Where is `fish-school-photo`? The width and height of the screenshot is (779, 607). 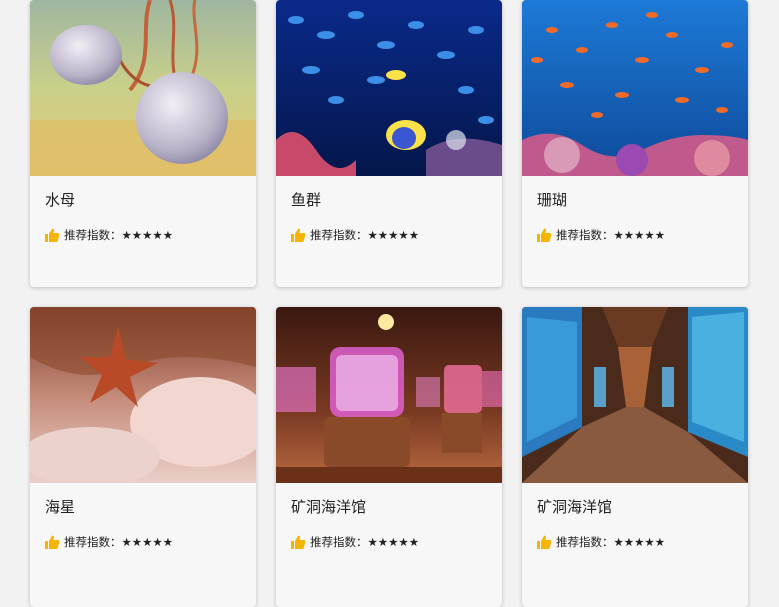
fish-school-photo is located at coordinates (389, 88).